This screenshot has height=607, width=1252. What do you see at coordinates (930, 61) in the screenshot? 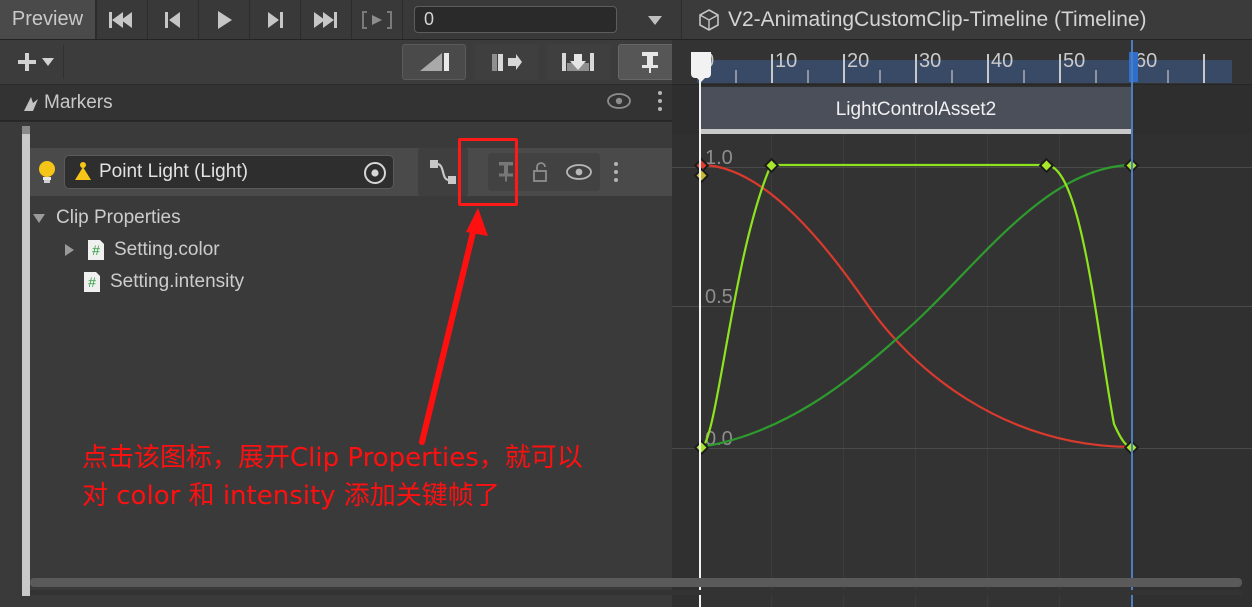
I see `ruler-label: 30` at bounding box center [930, 61].